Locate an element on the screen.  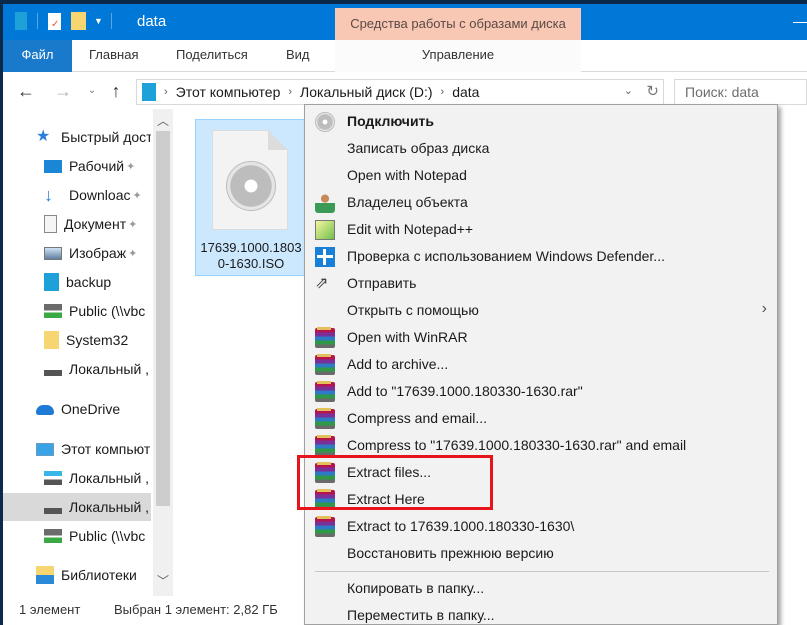
window-title: data is located at coordinates (152, 21).